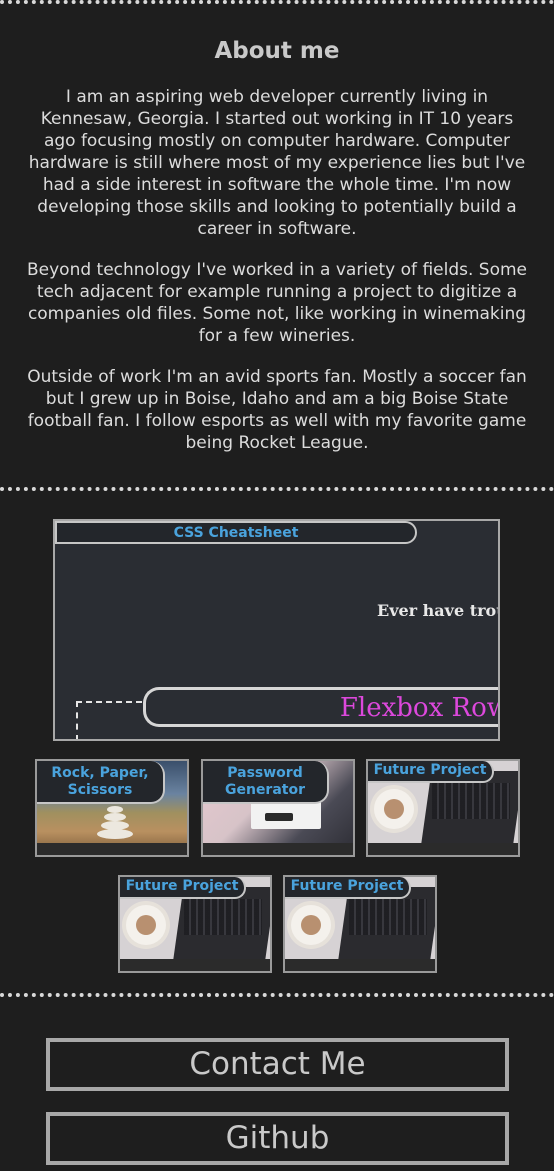 The width and height of the screenshot is (554, 1171). Describe the element at coordinates (112, 808) in the screenshot. I see `project-card-rock-paper-scissors: Rock, Paper, Scissors` at that location.